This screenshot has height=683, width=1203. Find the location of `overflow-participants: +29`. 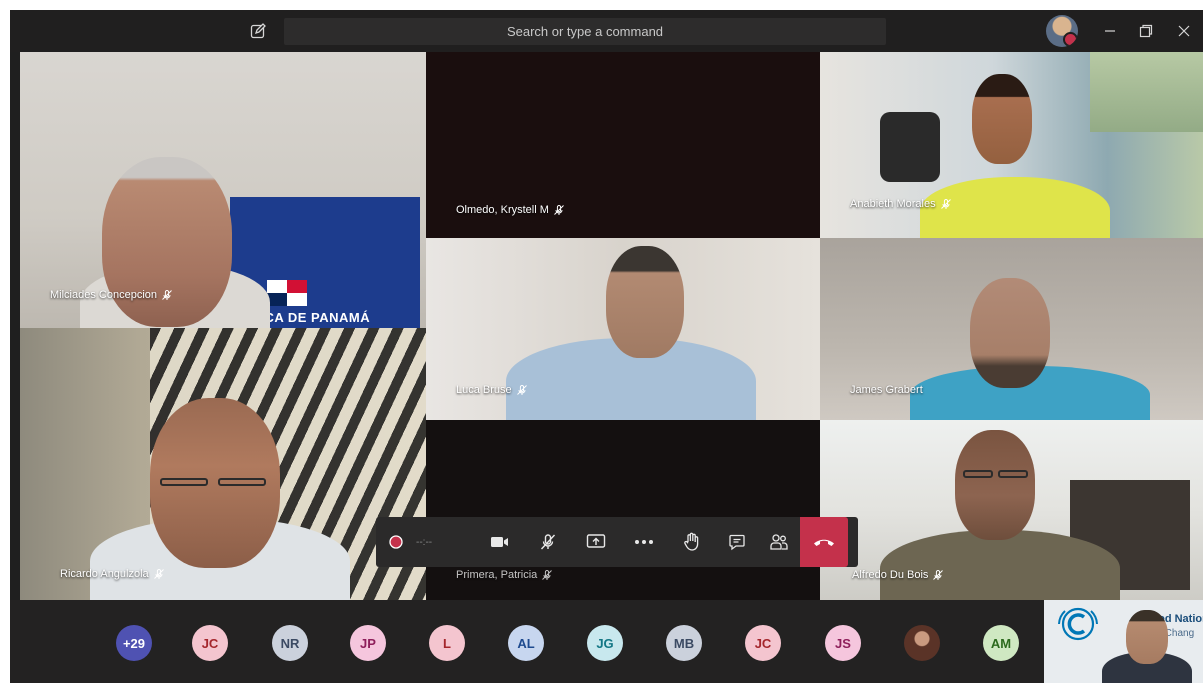

overflow-participants: +29 is located at coordinates (134, 643).